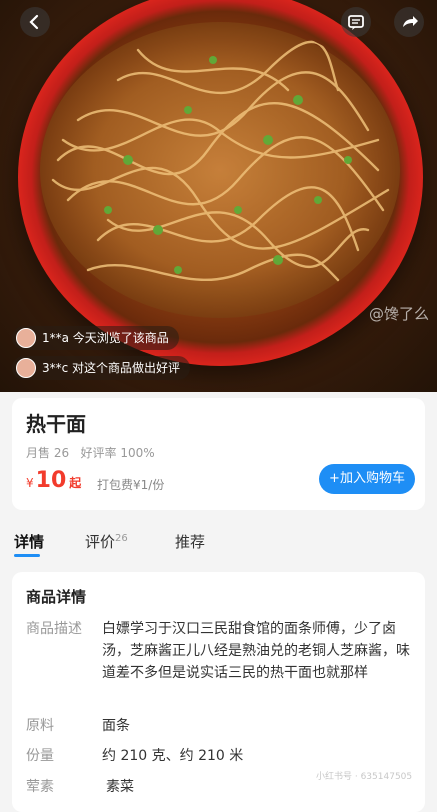 This screenshot has width=437, height=812. I want to click on detail-key: 份量, so click(40, 756).